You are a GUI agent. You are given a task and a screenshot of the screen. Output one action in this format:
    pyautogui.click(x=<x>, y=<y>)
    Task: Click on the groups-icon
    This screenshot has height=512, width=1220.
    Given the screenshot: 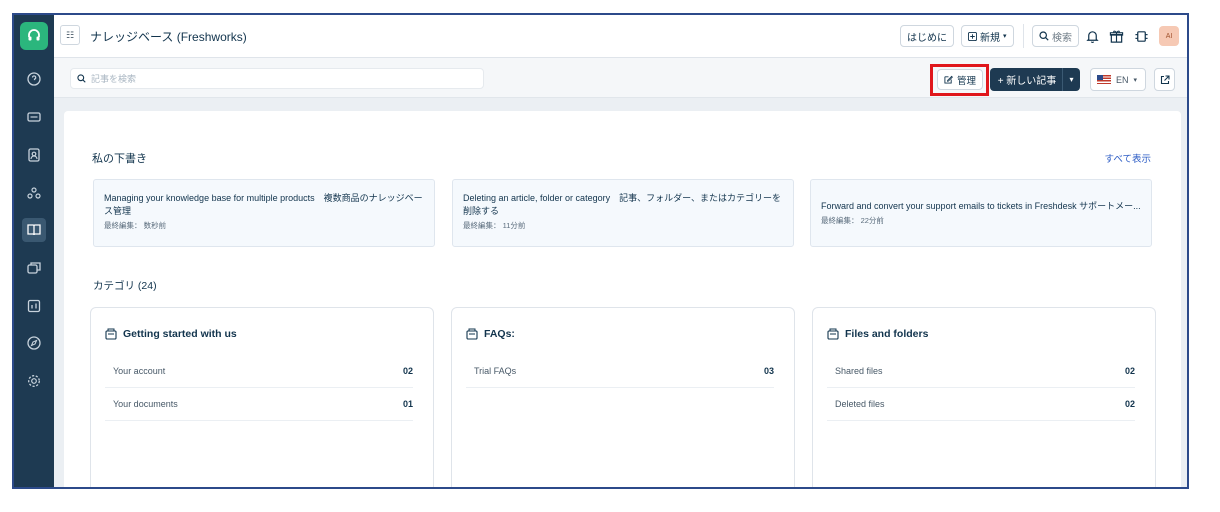 What is the action you would take?
    pyautogui.click(x=34, y=193)
    